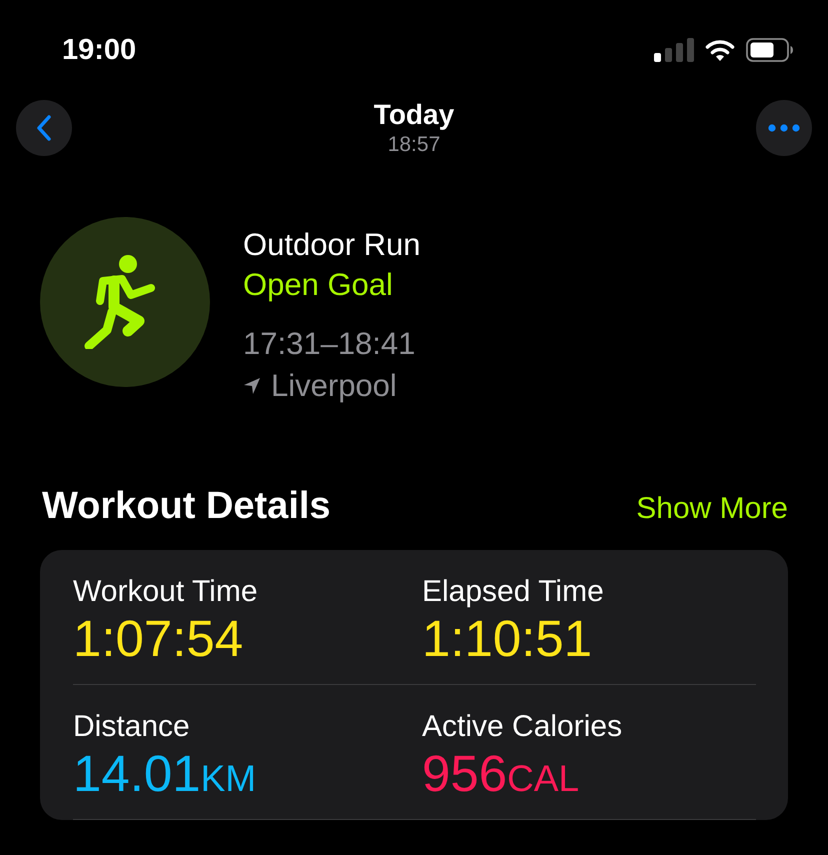  What do you see at coordinates (99, 50) in the screenshot?
I see `status-time: 19:00` at bounding box center [99, 50].